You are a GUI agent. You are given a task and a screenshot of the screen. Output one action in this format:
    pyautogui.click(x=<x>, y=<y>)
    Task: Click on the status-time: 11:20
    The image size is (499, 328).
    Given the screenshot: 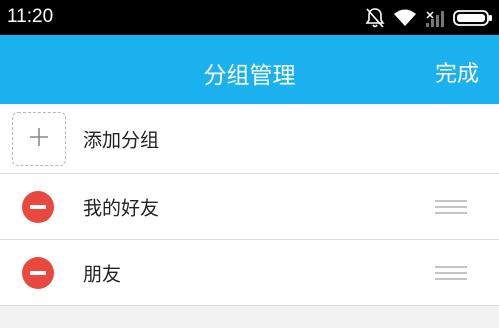 What is the action you would take?
    pyautogui.click(x=30, y=16)
    